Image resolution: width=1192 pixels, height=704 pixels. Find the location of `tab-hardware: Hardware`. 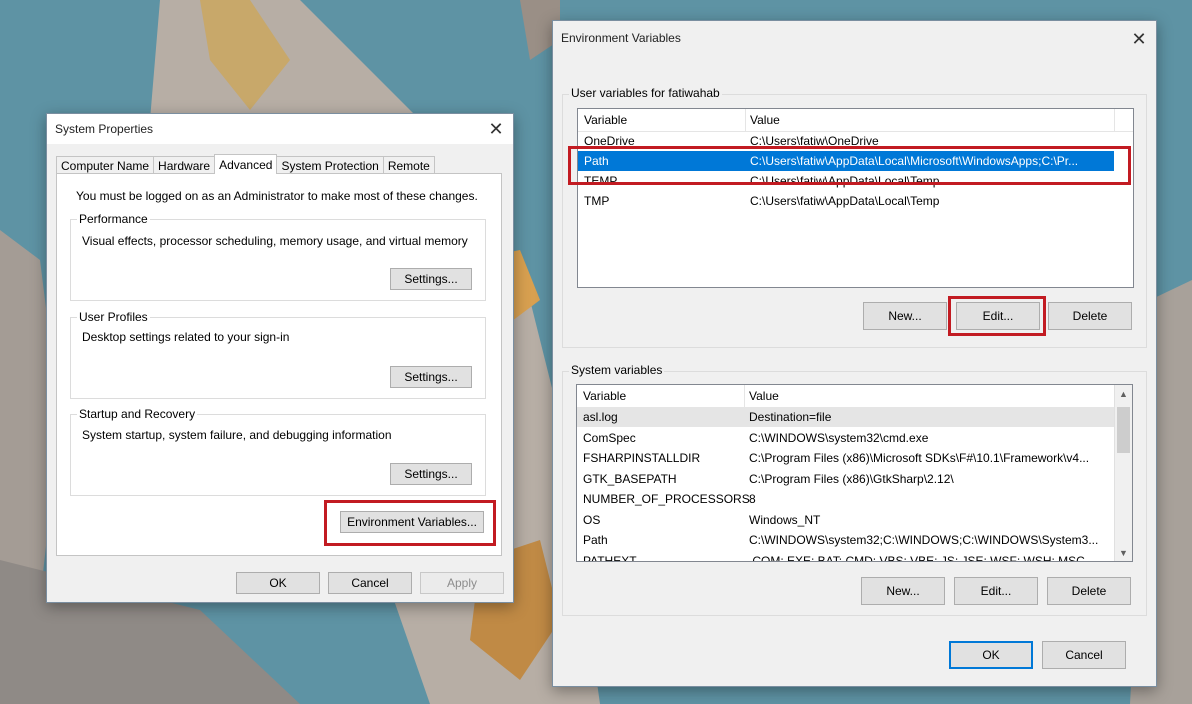

tab-hardware: Hardware is located at coordinates (184, 165).